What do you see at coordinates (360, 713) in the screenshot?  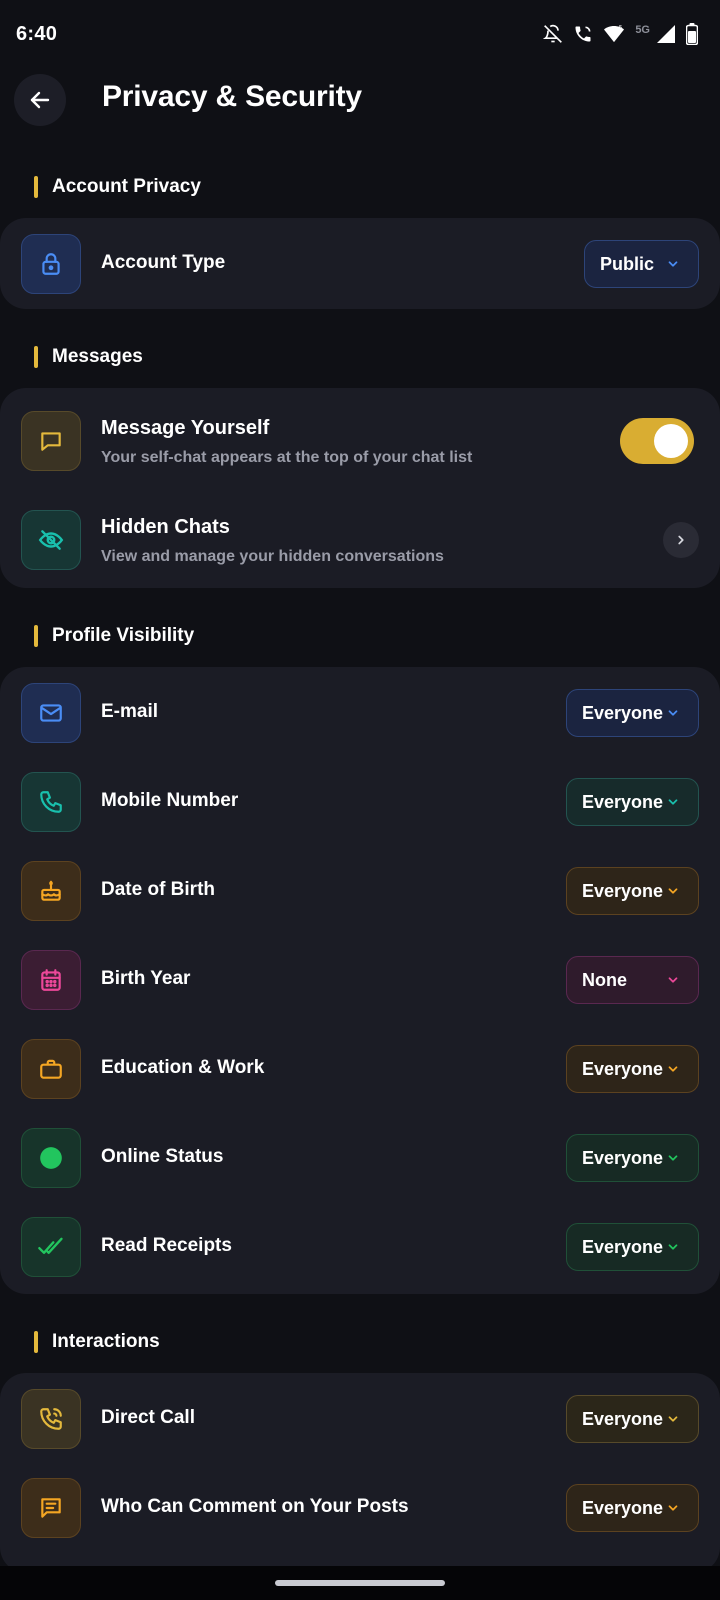 I see `row-email: E-mail Everyone` at bounding box center [360, 713].